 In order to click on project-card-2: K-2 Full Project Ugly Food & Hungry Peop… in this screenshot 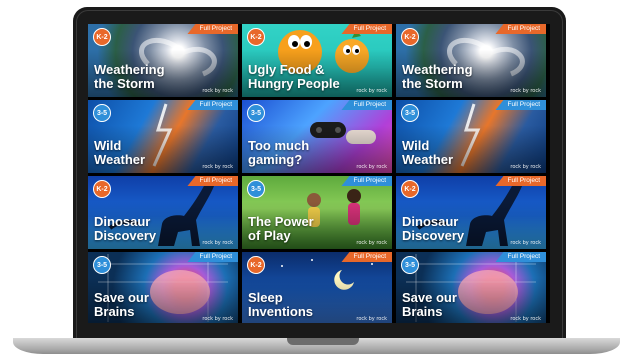, I will do `click(317, 60)`.